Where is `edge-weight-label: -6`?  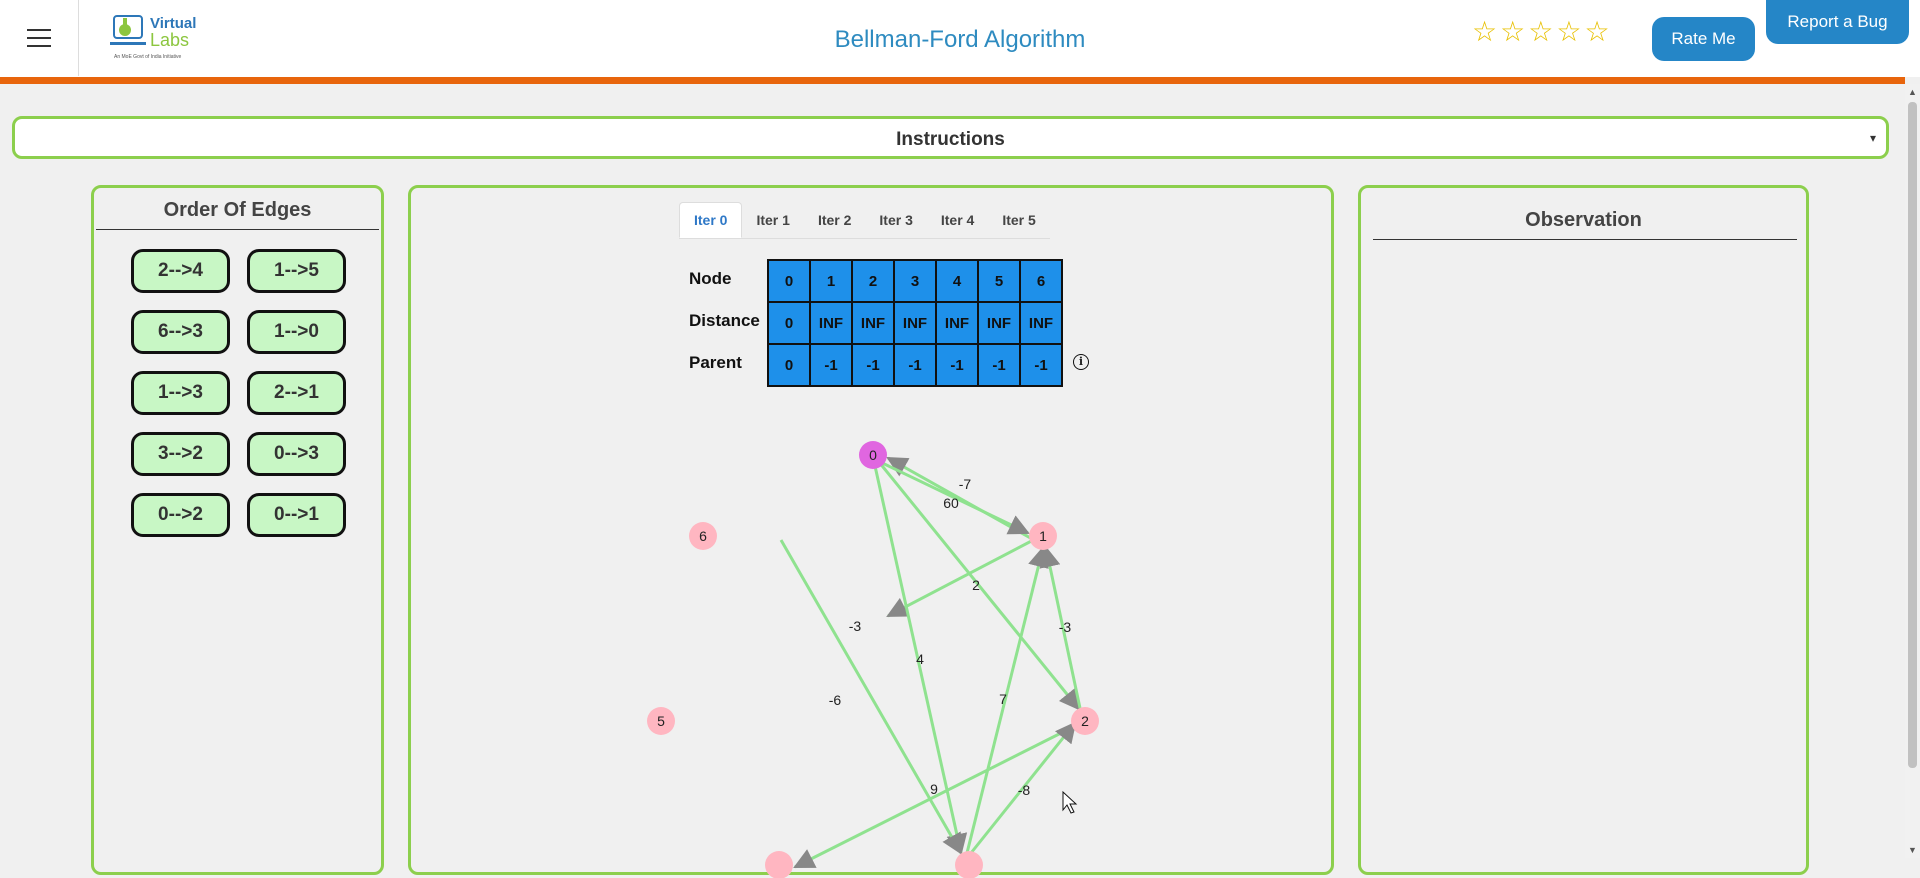 edge-weight-label: -6 is located at coordinates (835, 700).